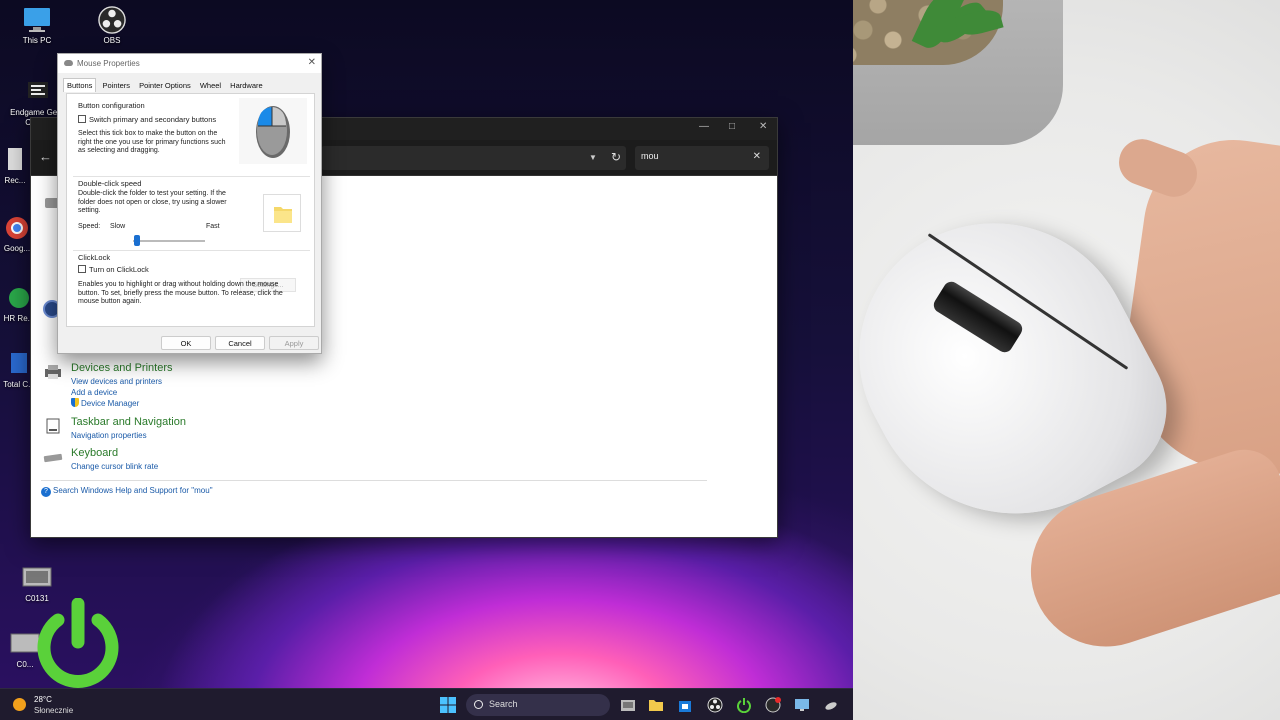 The height and width of the screenshot is (720, 1280). Describe the element at coordinates (593, 157) in the screenshot. I see `chevron-down-icon: ▼` at that location.